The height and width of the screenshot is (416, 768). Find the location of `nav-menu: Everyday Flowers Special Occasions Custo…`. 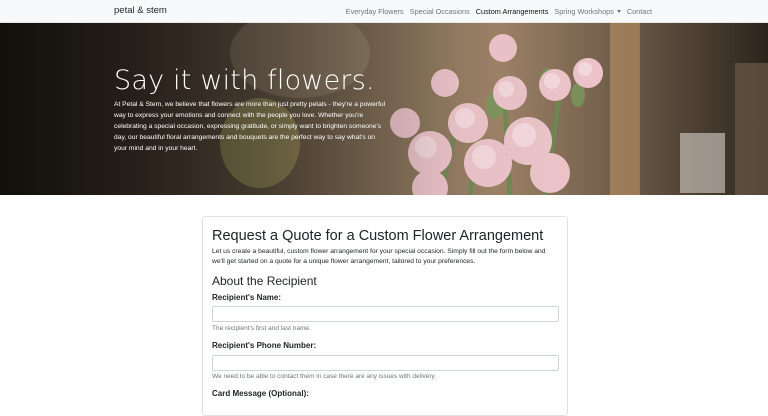

nav-menu: Everyday Flowers Special Occasions Custo… is located at coordinates (499, 11).